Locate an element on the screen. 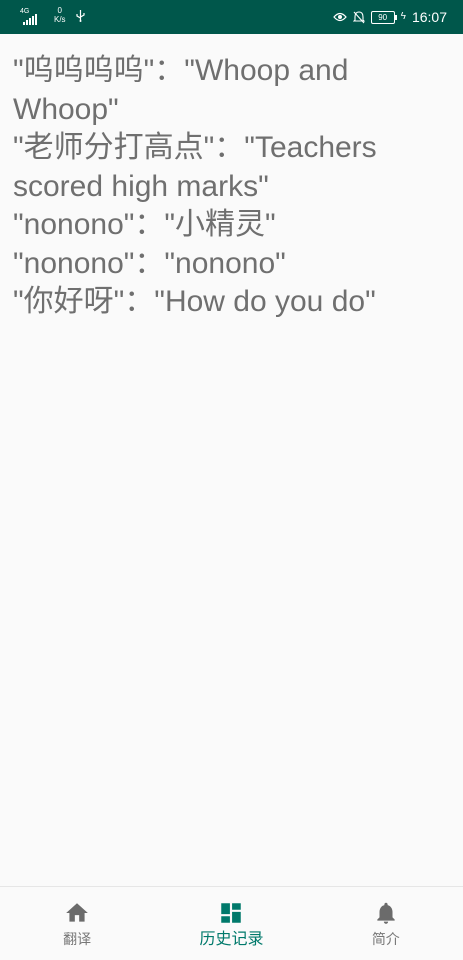 The image size is (463, 960). mute-bell-icon is located at coordinates (358, 16).